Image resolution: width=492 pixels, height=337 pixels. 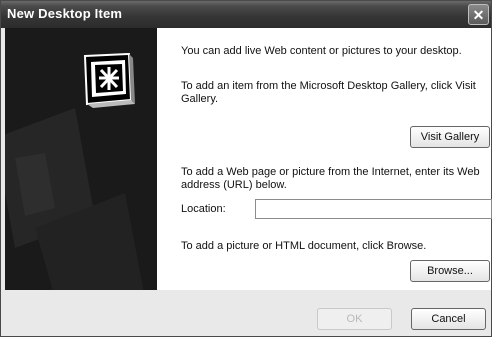 I want to click on title-bar: New Desktop Item ✕, so click(x=246, y=14).